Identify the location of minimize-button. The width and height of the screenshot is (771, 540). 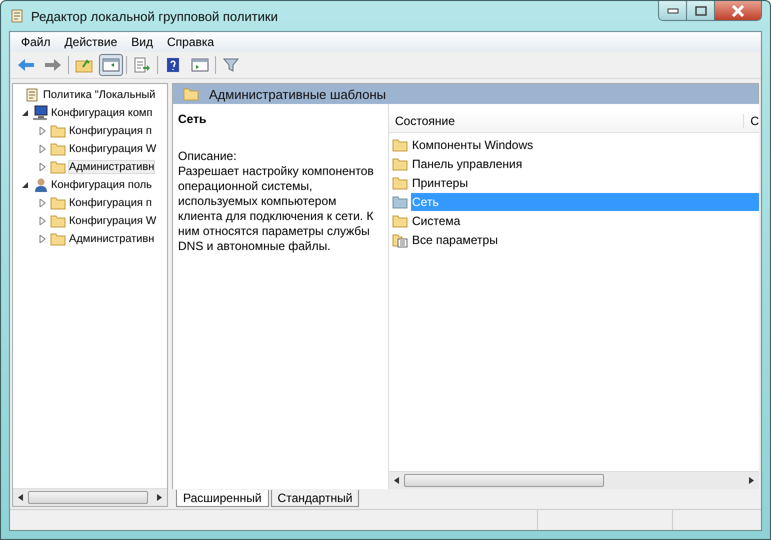
(673, 10).